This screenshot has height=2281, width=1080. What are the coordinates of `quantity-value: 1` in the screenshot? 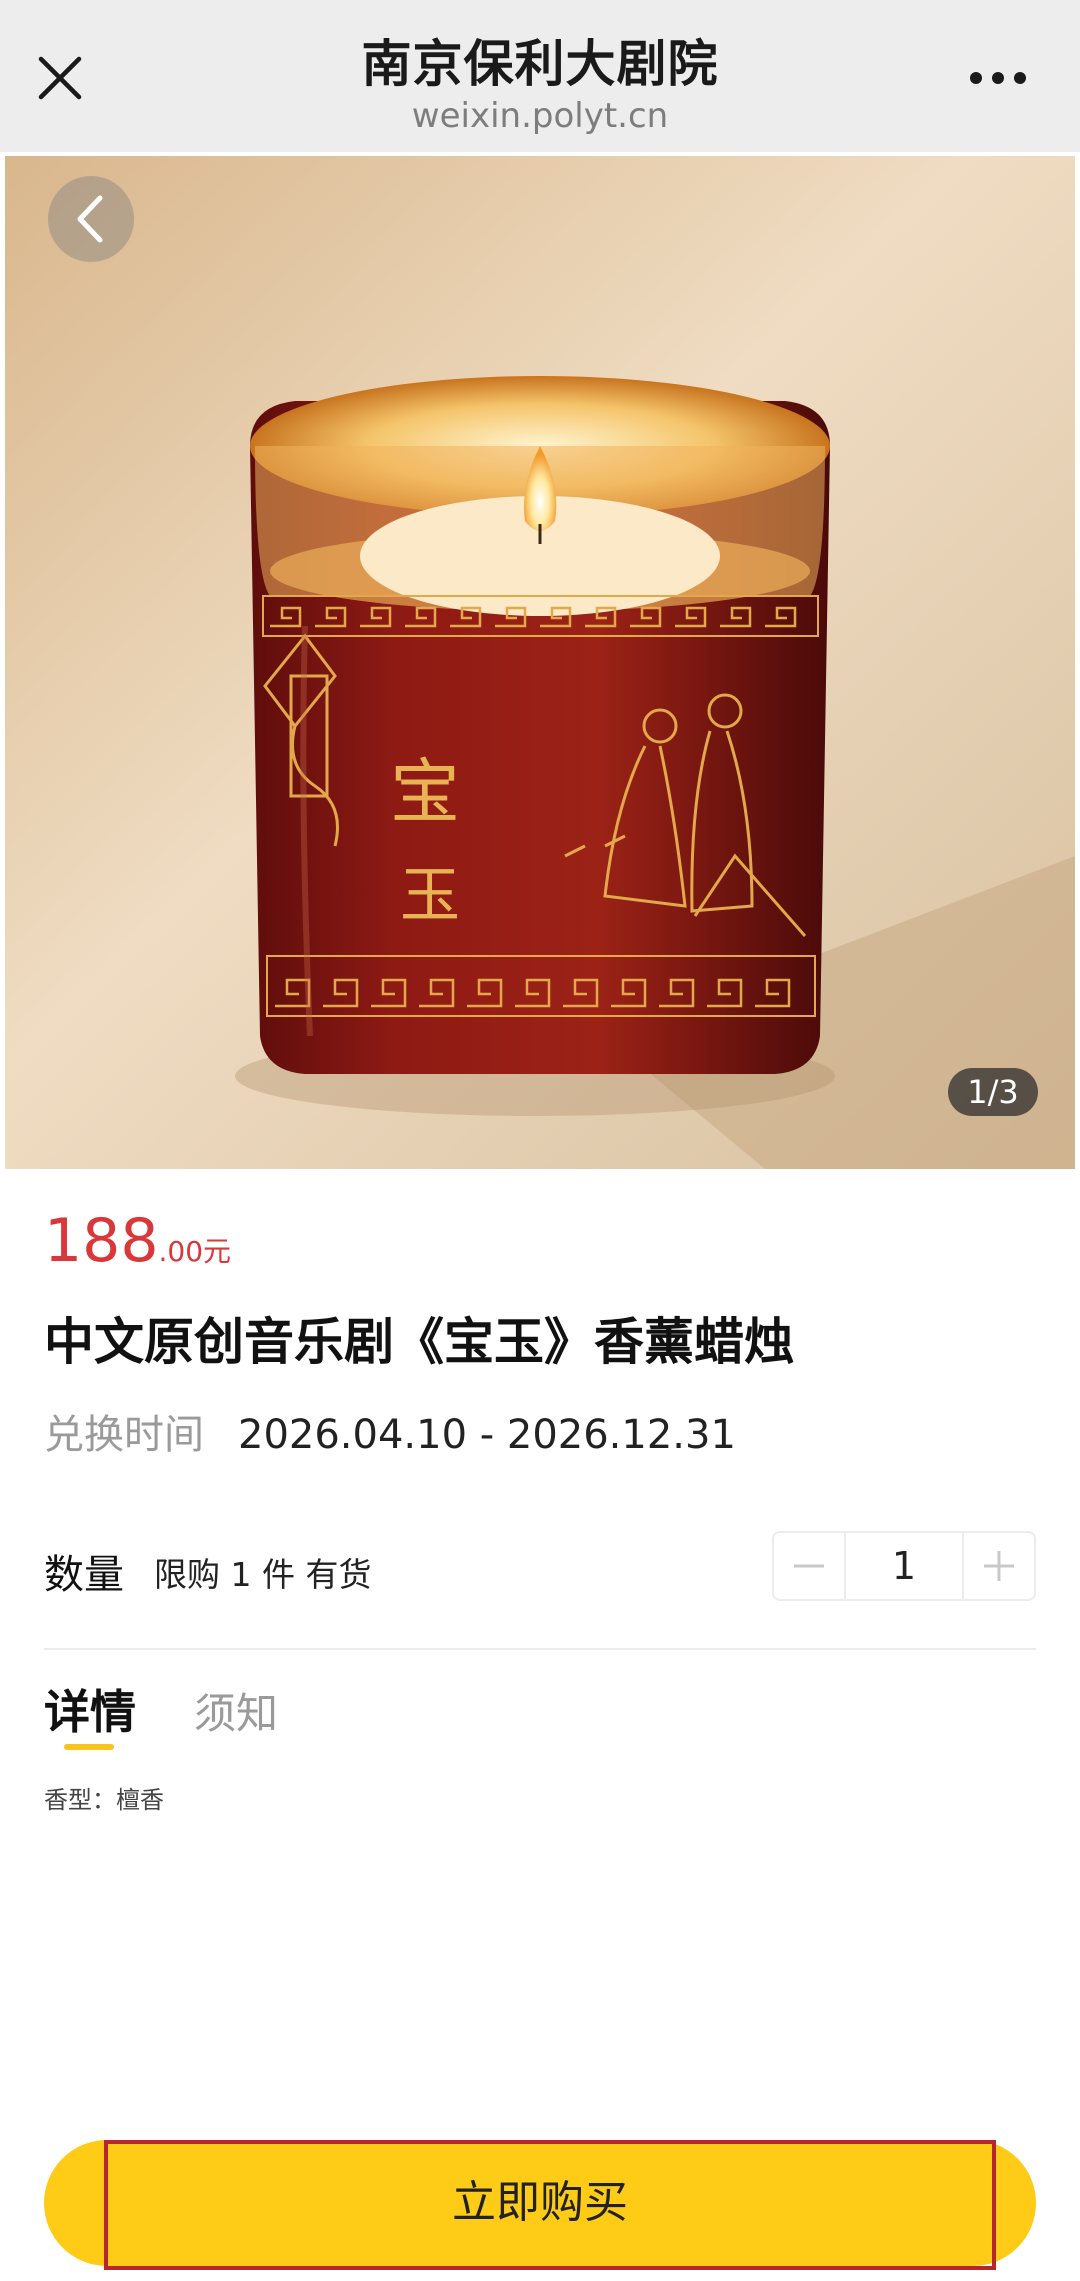 It's located at (904, 1566).